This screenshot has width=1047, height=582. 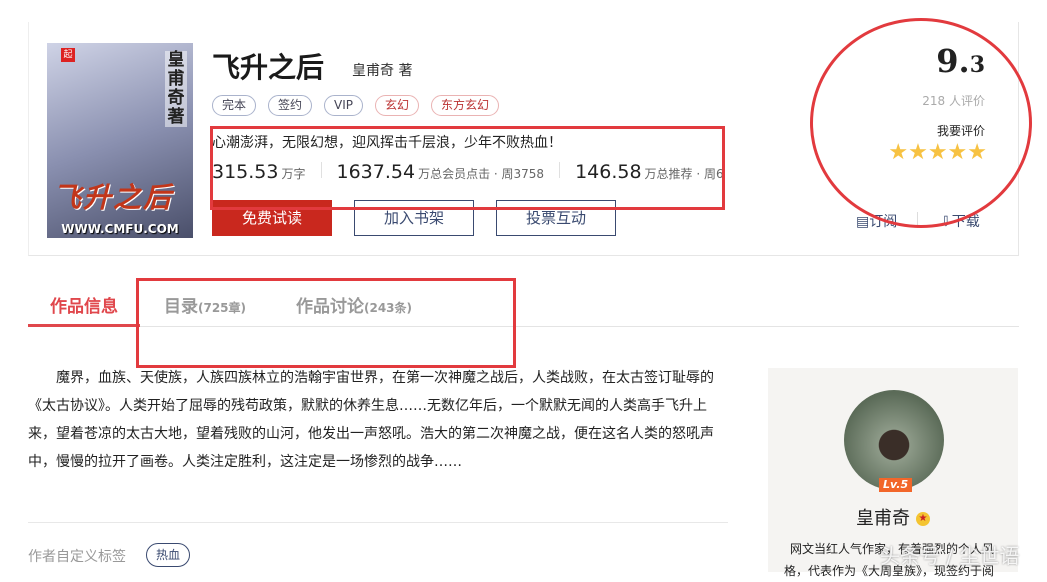 What do you see at coordinates (414, 218) in the screenshot?
I see `add-shelf-button: 加入书架` at bounding box center [414, 218].